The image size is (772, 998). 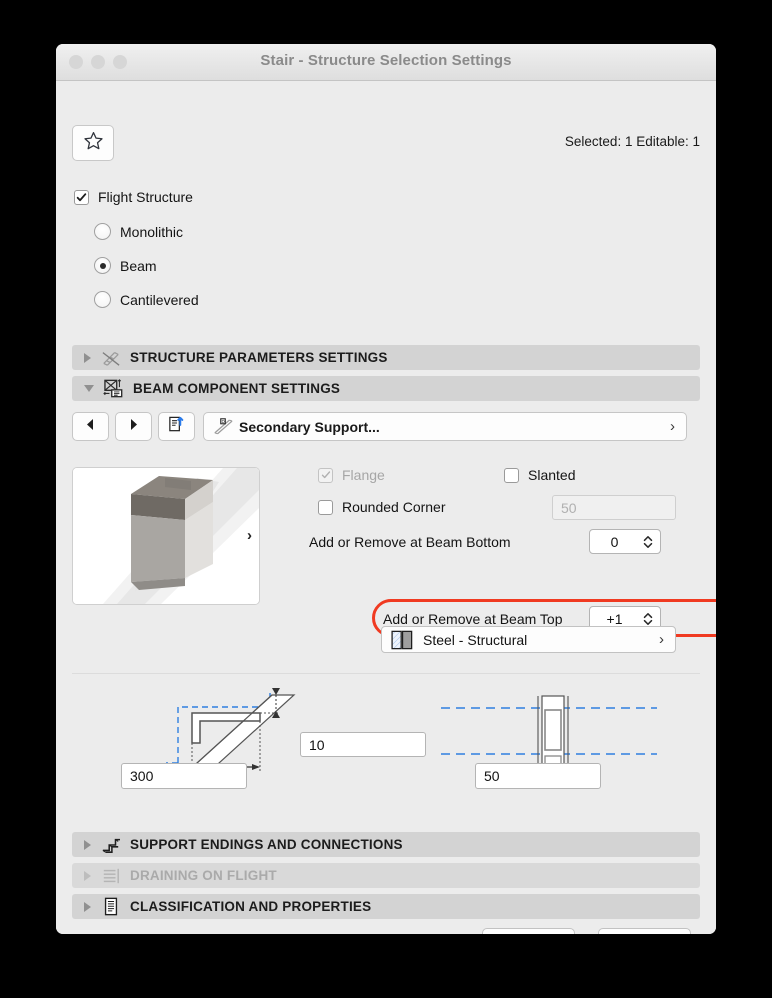 I want to click on structure-parameters-icon, so click(x=113, y=358).